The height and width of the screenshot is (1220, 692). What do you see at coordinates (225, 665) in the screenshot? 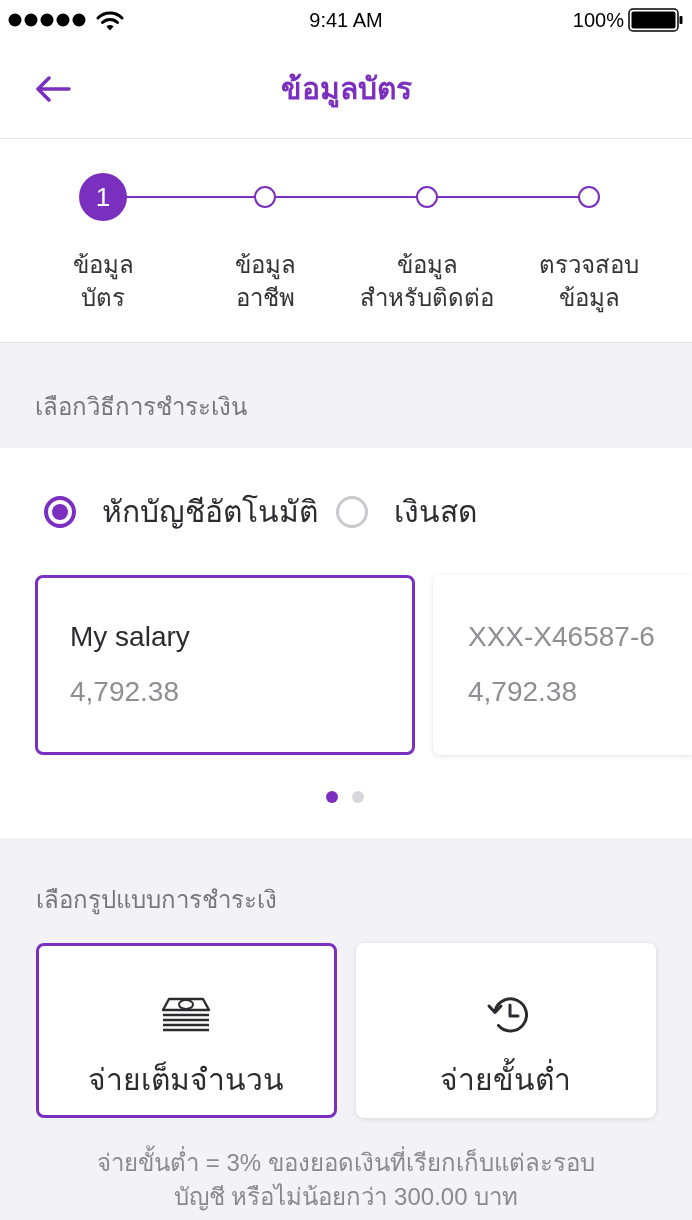
I see `account-card: My salary 4,792.38` at bounding box center [225, 665].